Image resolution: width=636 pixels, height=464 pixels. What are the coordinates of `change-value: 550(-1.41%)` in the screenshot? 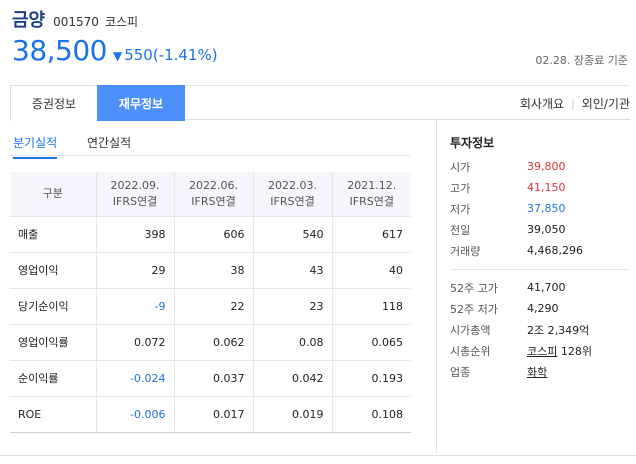 It's located at (171, 55).